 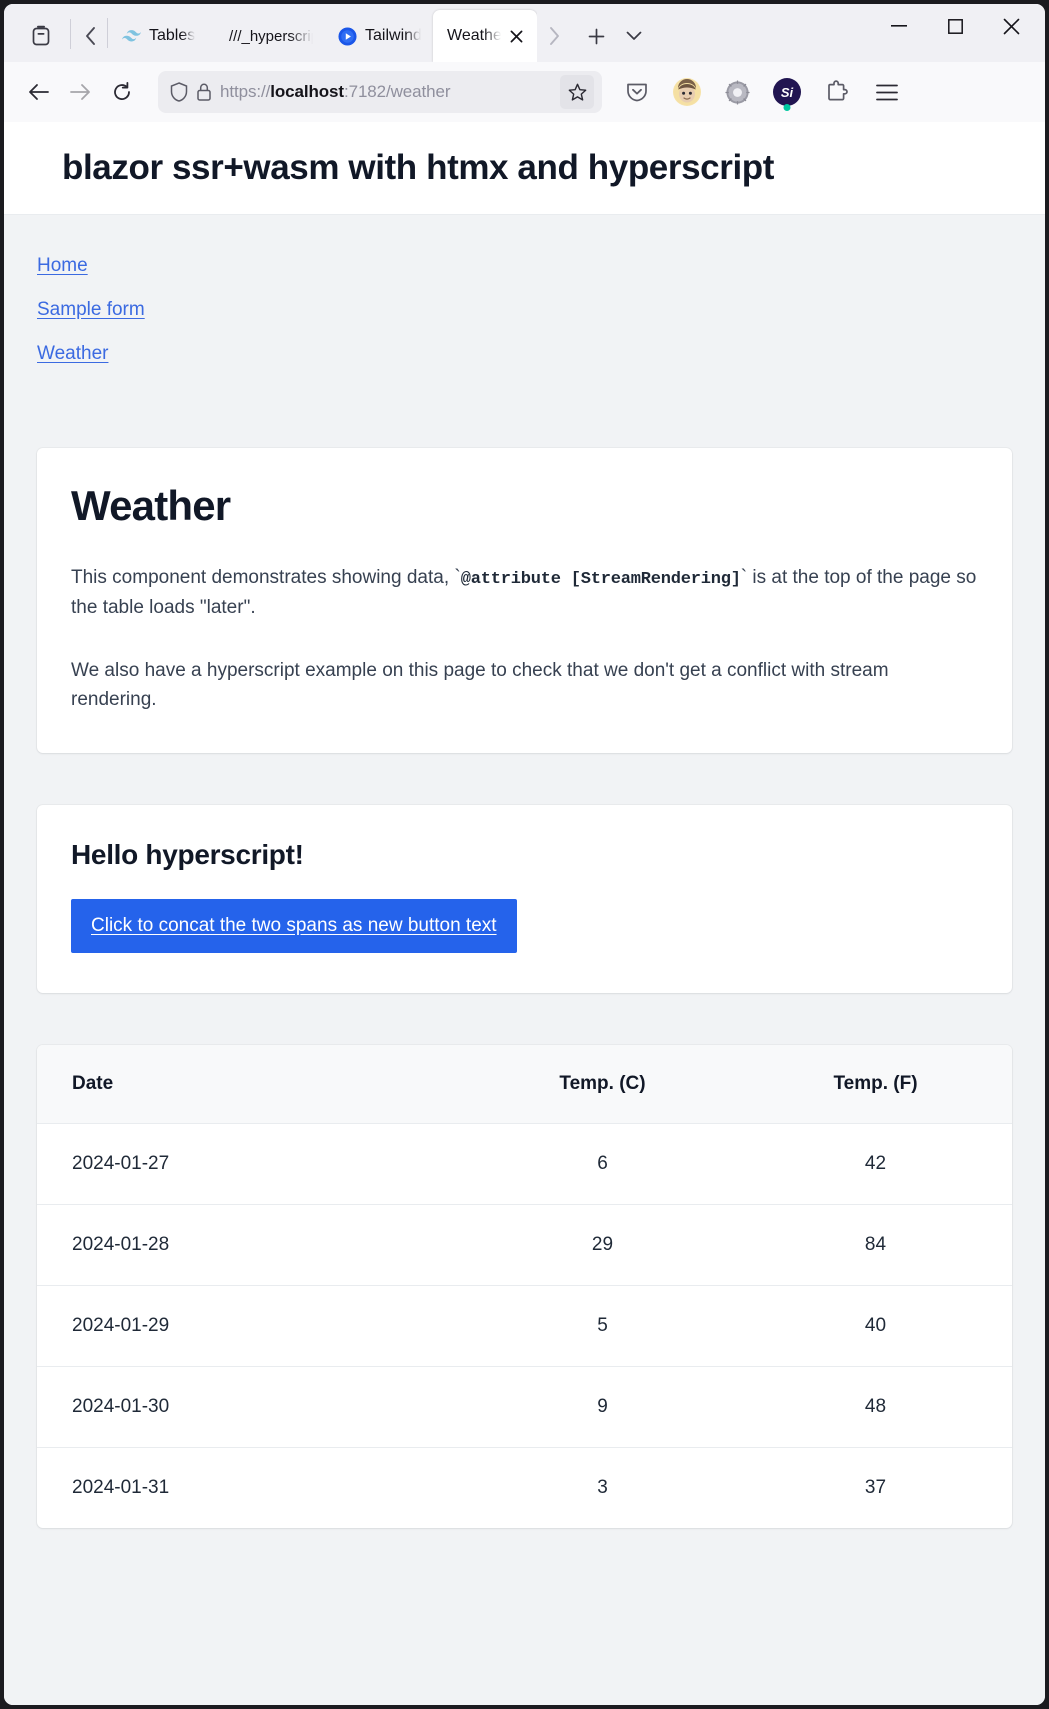 I want to click on tab-tailwind: Tailwind CSS, so click(x=379, y=36).